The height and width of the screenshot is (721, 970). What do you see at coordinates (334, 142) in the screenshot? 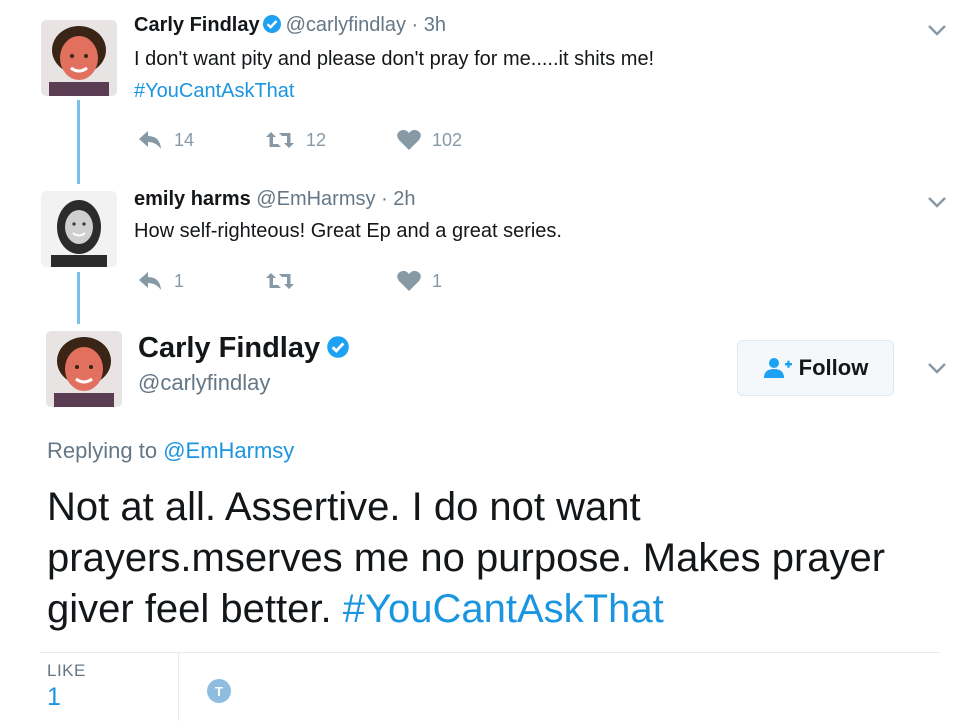
I see `tweet-actions: 14 12 102` at bounding box center [334, 142].